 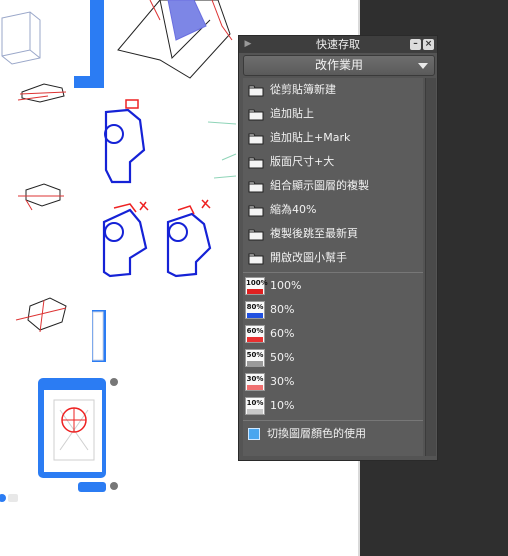 What do you see at coordinates (255, 358) in the screenshot?
I see `opacity-50-icon: 50%` at bounding box center [255, 358].